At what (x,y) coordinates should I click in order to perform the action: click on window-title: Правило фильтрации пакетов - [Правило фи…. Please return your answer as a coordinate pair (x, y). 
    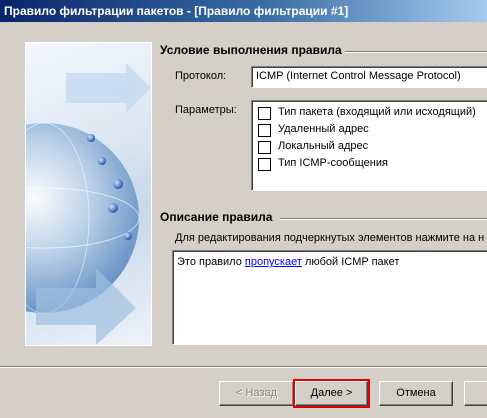
    Looking at the image, I should click on (176, 11).